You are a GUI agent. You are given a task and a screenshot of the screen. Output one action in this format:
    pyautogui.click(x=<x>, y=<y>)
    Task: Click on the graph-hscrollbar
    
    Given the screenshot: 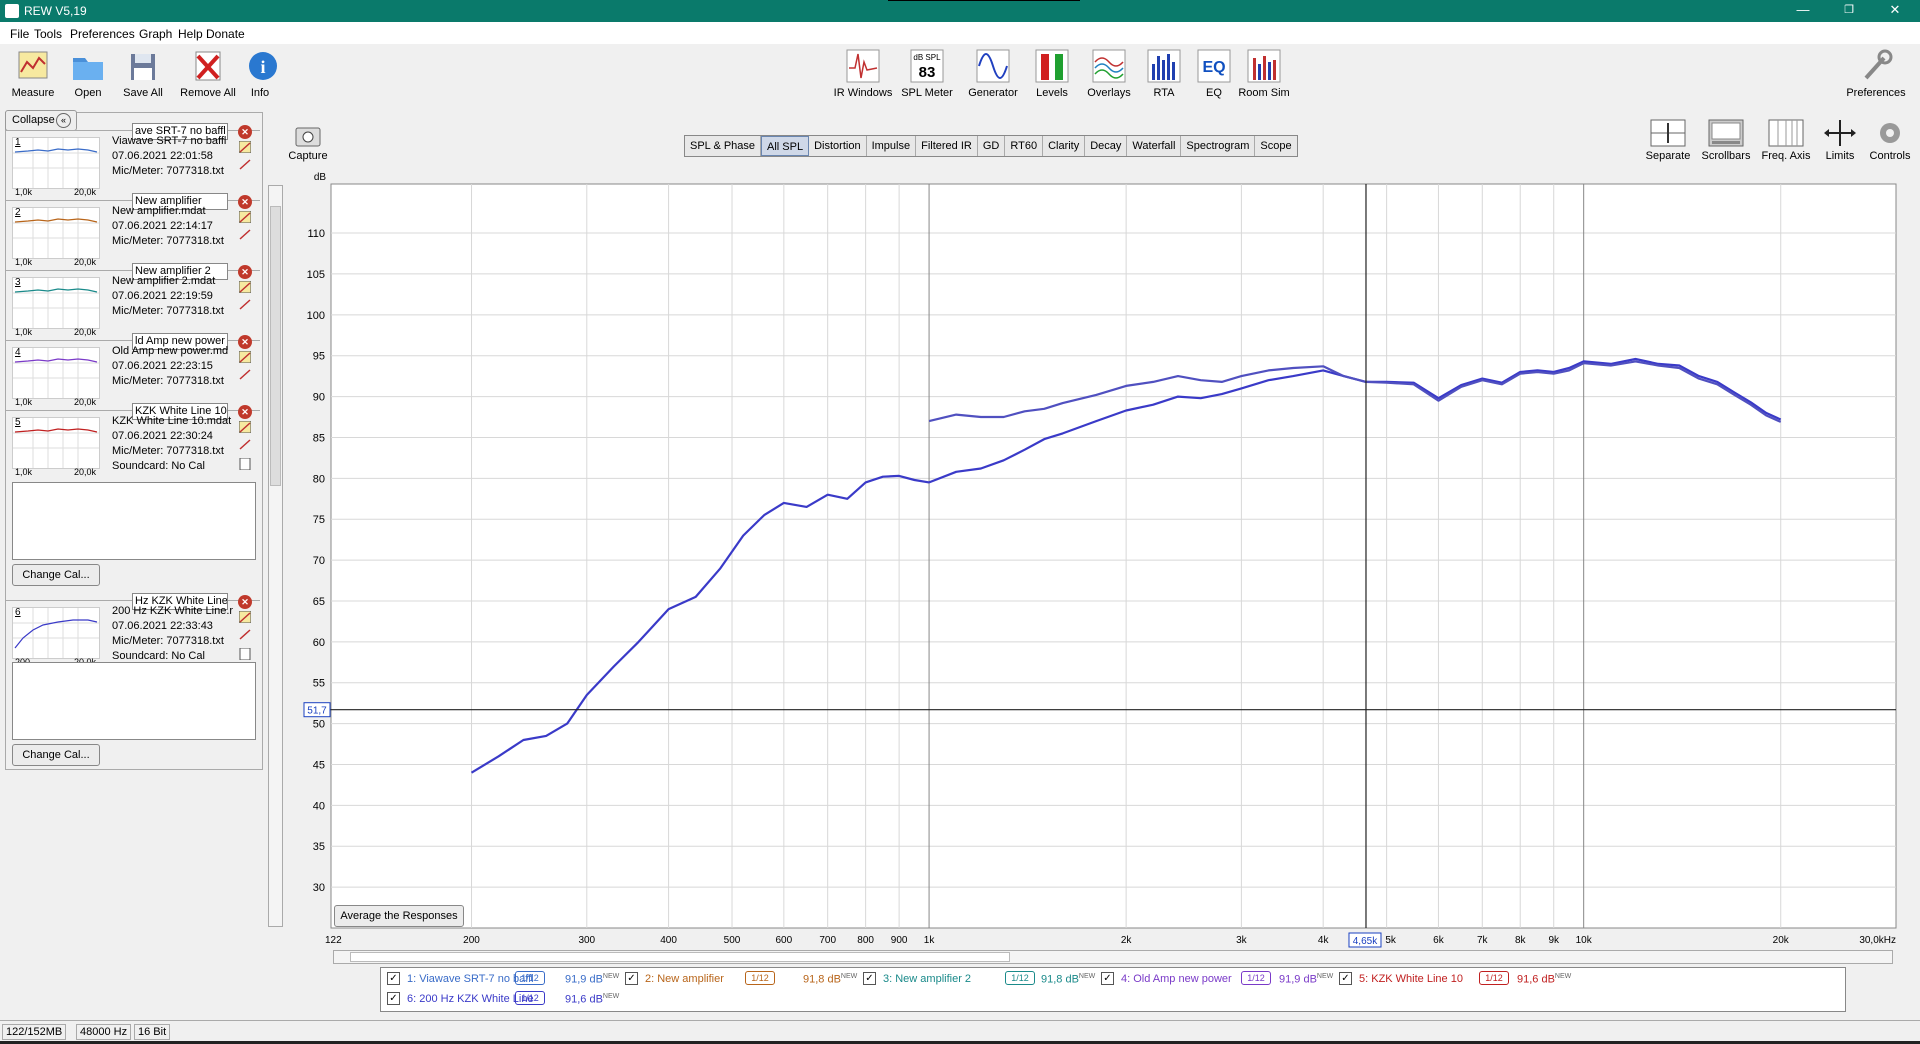 What is the action you would take?
    pyautogui.click(x=1113, y=957)
    